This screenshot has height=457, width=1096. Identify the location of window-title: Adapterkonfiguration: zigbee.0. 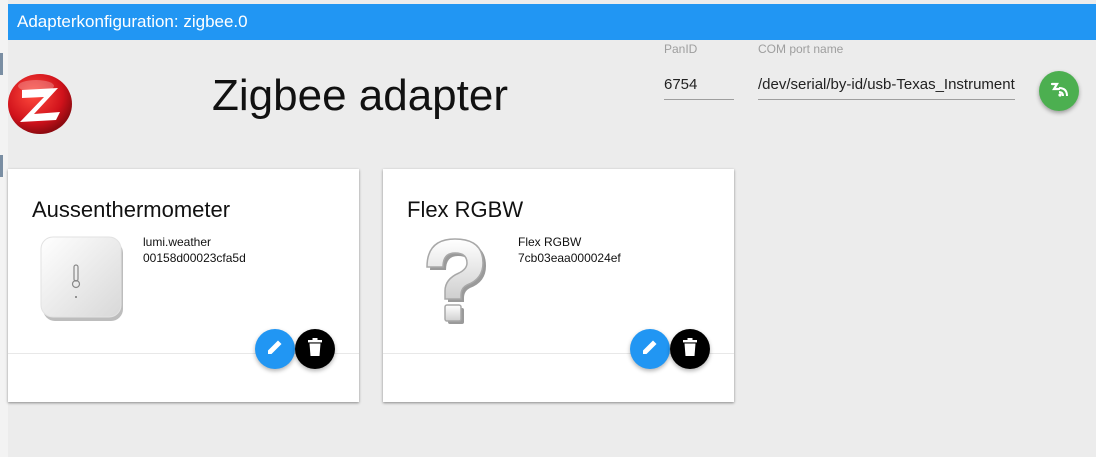
(552, 22).